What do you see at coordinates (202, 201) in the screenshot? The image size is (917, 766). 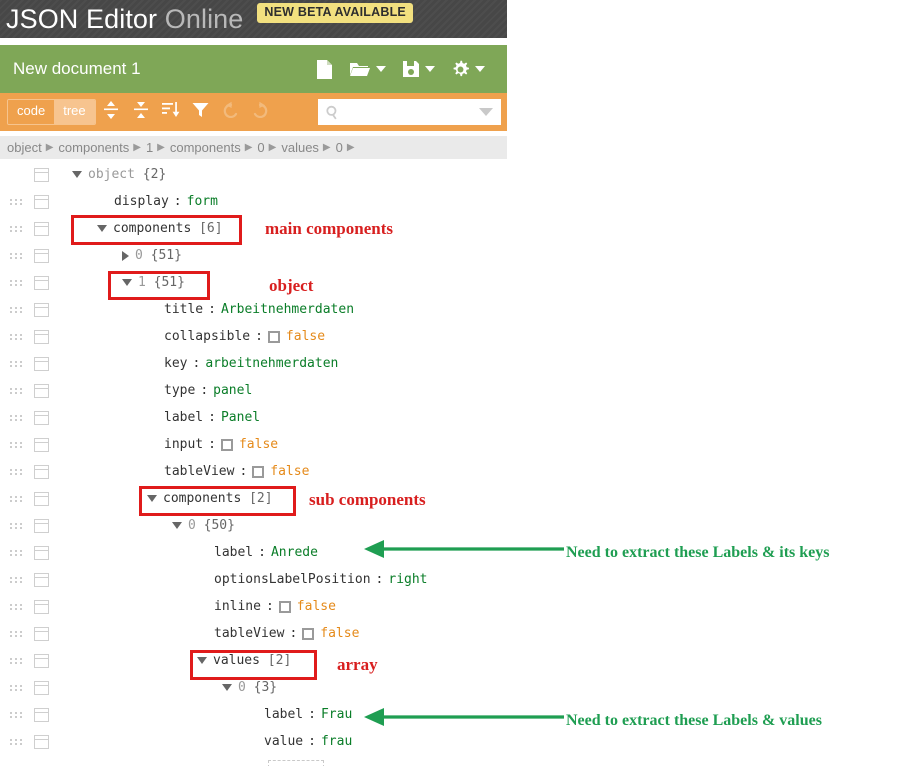 I see `tree-value: form` at bounding box center [202, 201].